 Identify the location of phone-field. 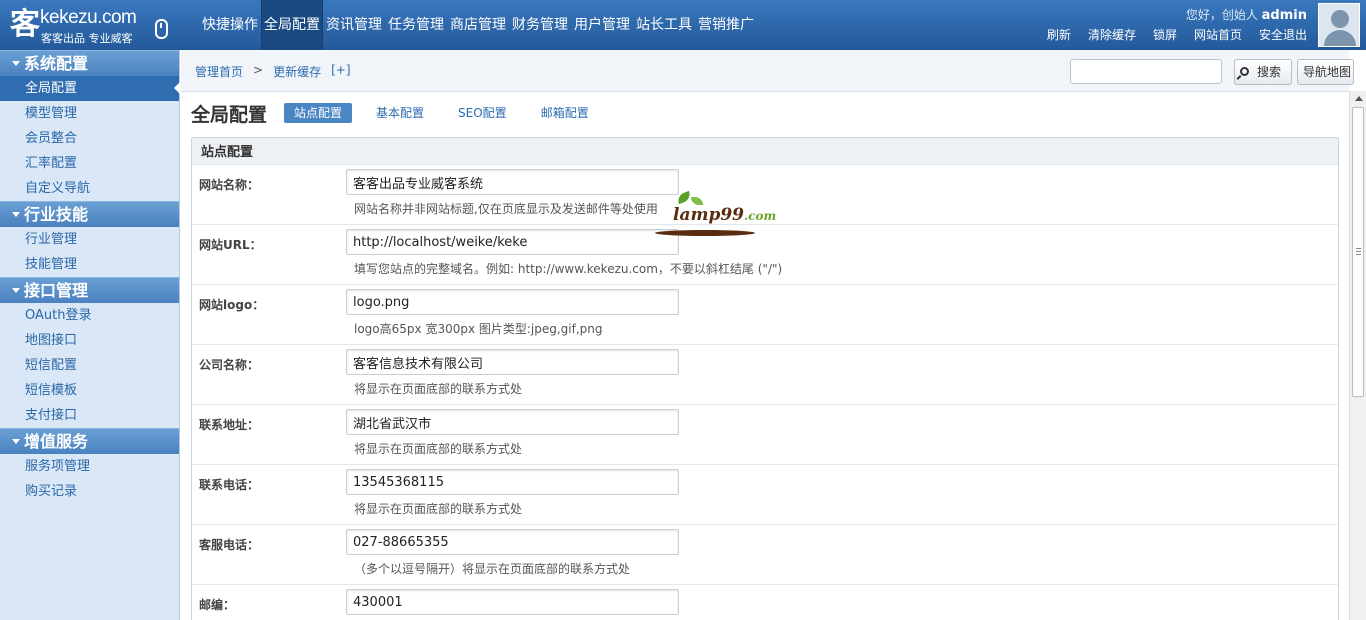
(512, 482).